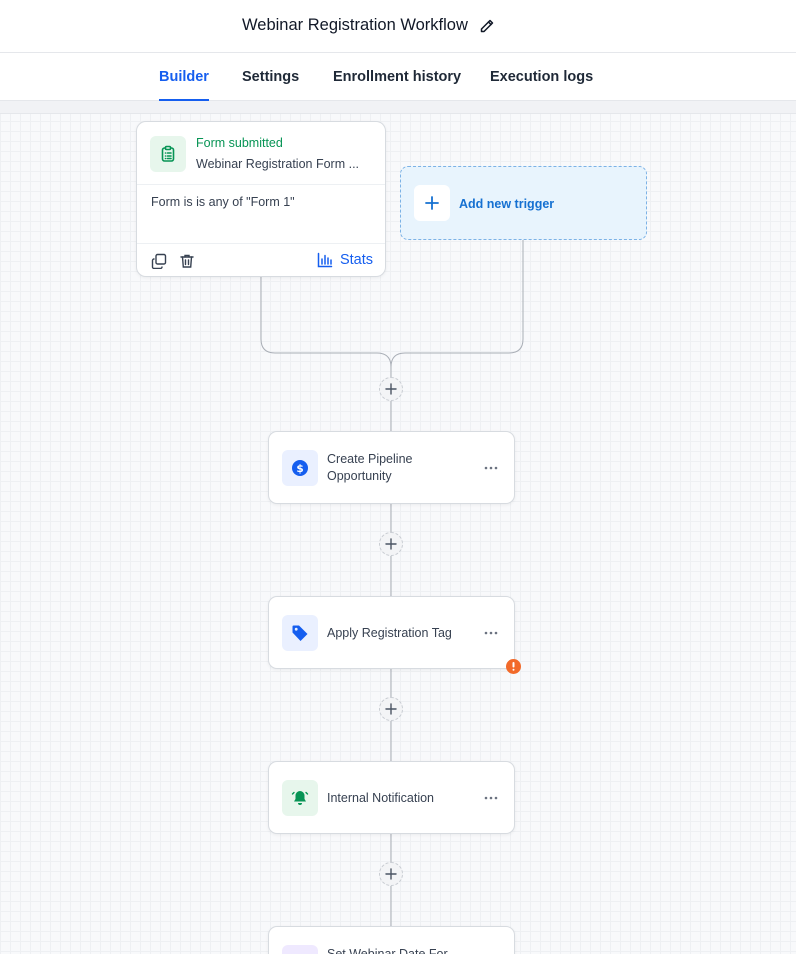 This screenshot has height=954, width=796. What do you see at coordinates (369, 468) in the screenshot?
I see `action-label: Create Pipeline Opportunity` at bounding box center [369, 468].